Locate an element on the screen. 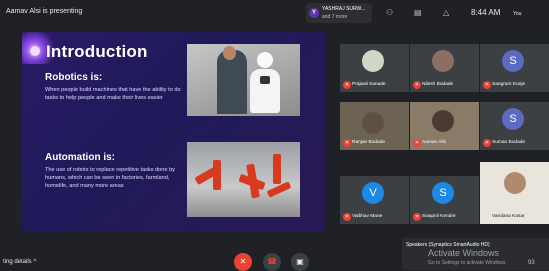 The width and height of the screenshot is (549, 271). participant-name: Vaibhav Mane is located at coordinates (367, 216).